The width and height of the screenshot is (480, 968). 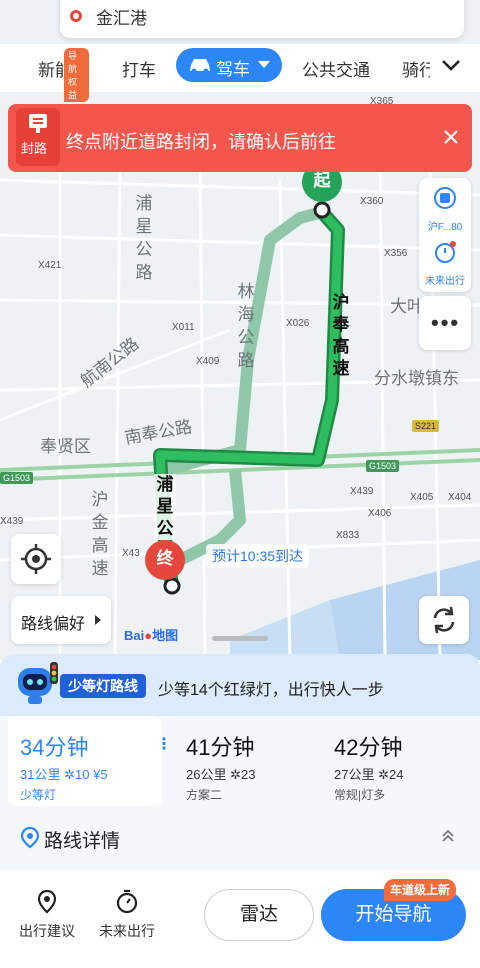 I want to click on traffic-light-banner: 少等灯路线 少等14个红绿灯，出行快人一步, so click(x=240, y=685).